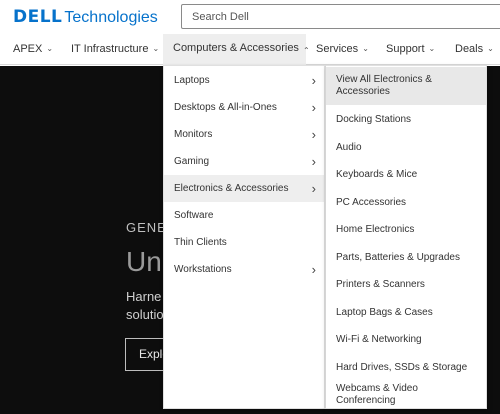 This screenshot has height=414, width=500. What do you see at coordinates (306, 50) in the screenshot?
I see `chevron-up-icon: ⌃` at bounding box center [306, 50].